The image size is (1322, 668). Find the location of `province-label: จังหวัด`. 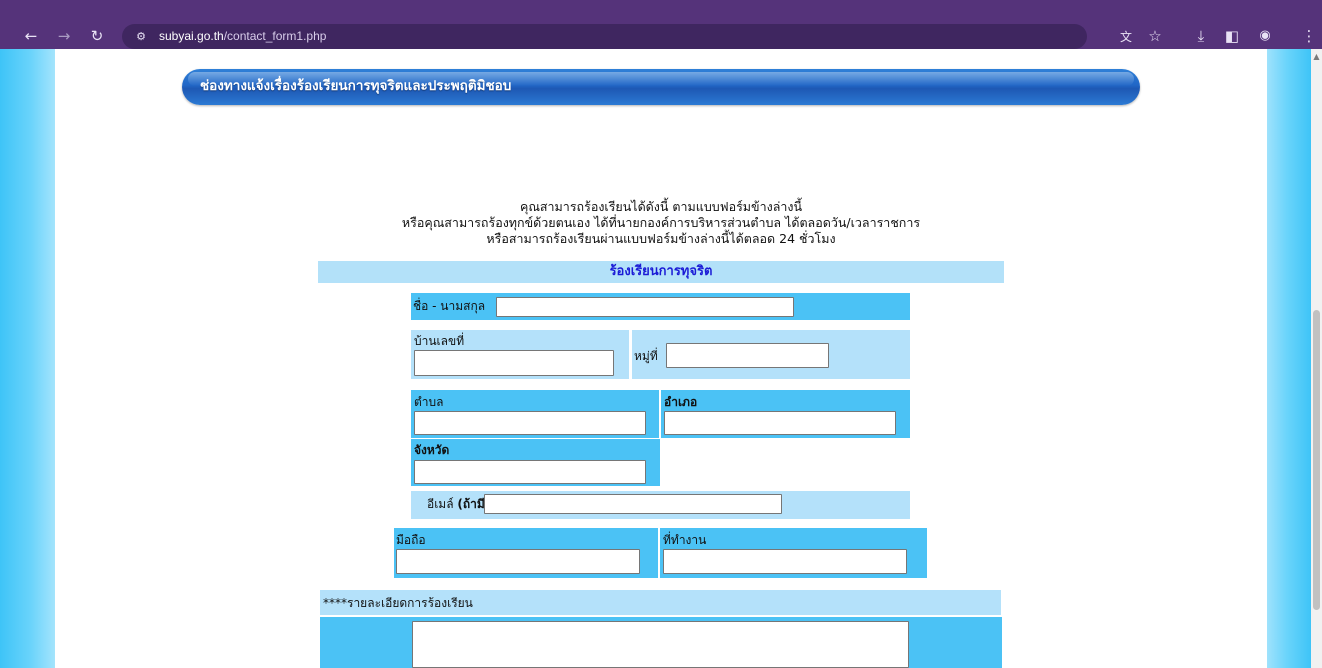

province-label: จังหวัด is located at coordinates (432, 450).